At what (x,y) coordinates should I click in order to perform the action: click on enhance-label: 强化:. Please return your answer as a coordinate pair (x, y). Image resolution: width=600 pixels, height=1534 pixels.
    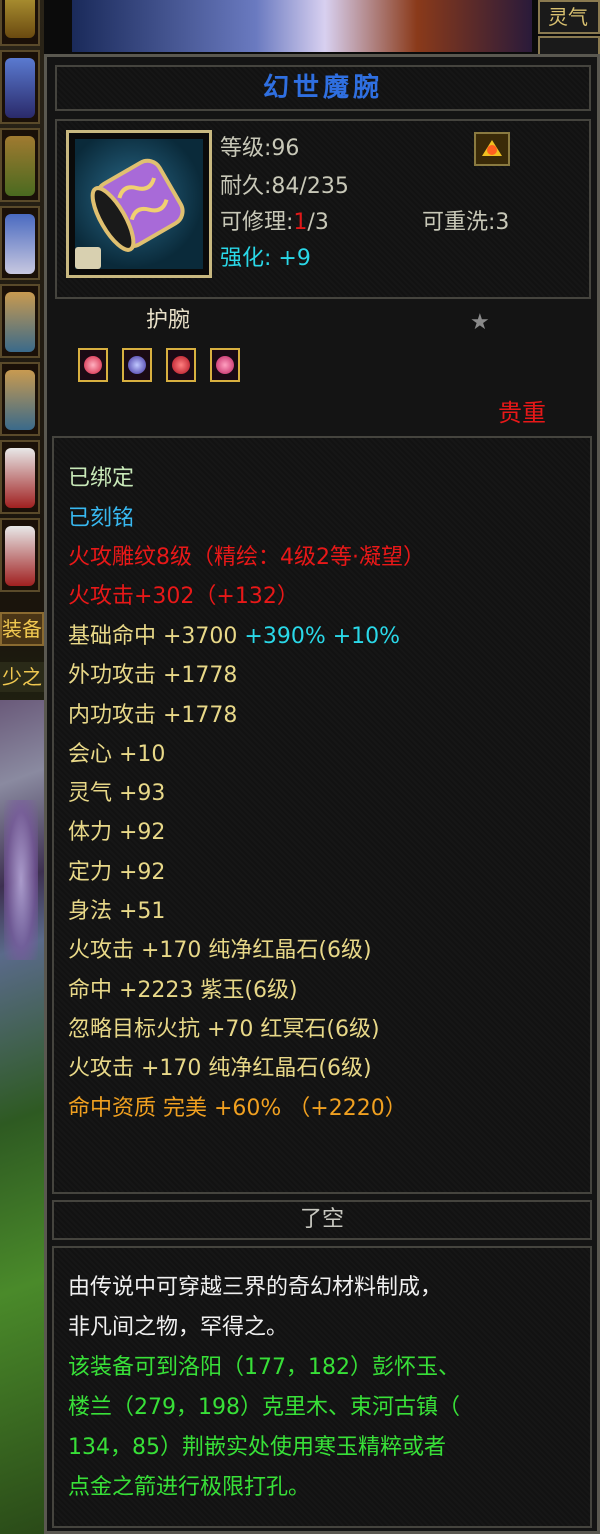
    Looking at the image, I should click on (246, 258).